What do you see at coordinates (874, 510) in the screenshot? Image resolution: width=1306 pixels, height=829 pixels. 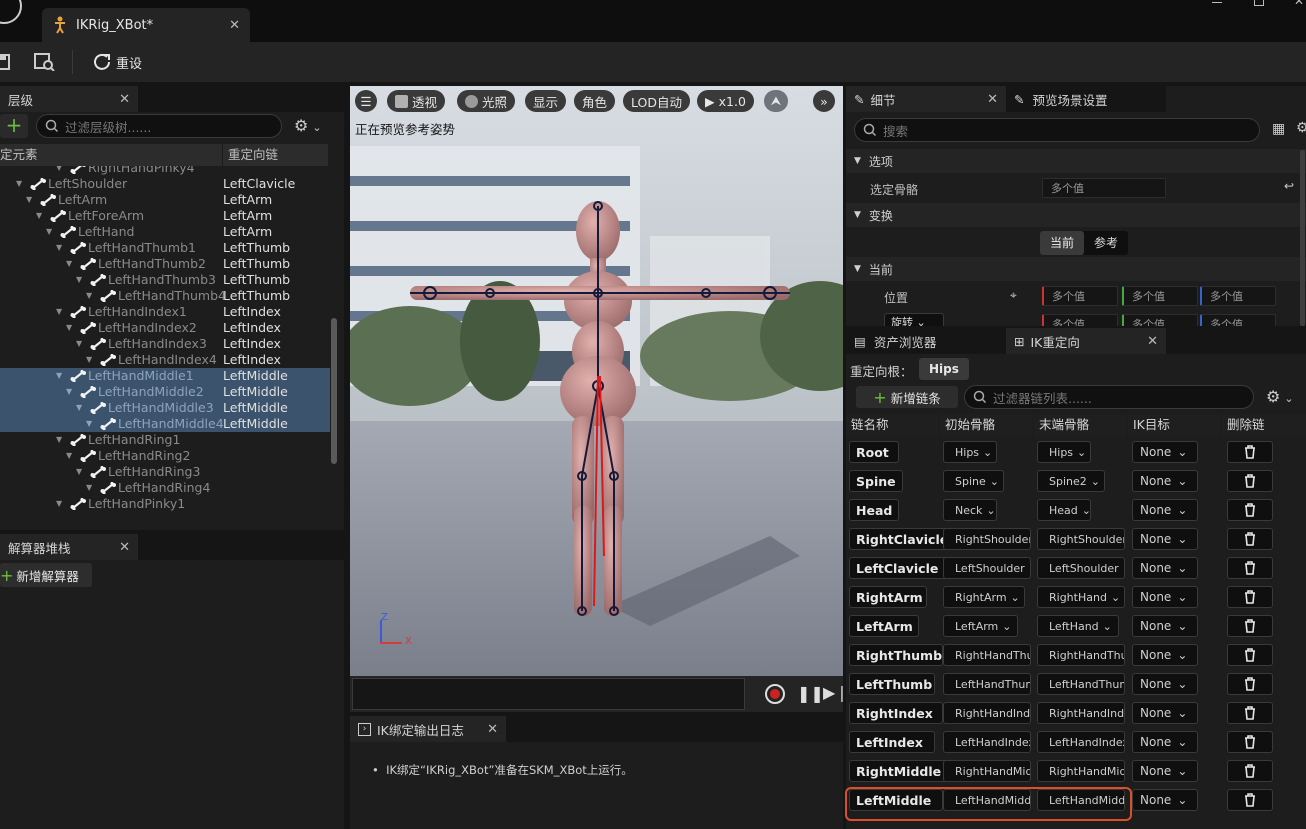 I see `chain-name: Head` at bounding box center [874, 510].